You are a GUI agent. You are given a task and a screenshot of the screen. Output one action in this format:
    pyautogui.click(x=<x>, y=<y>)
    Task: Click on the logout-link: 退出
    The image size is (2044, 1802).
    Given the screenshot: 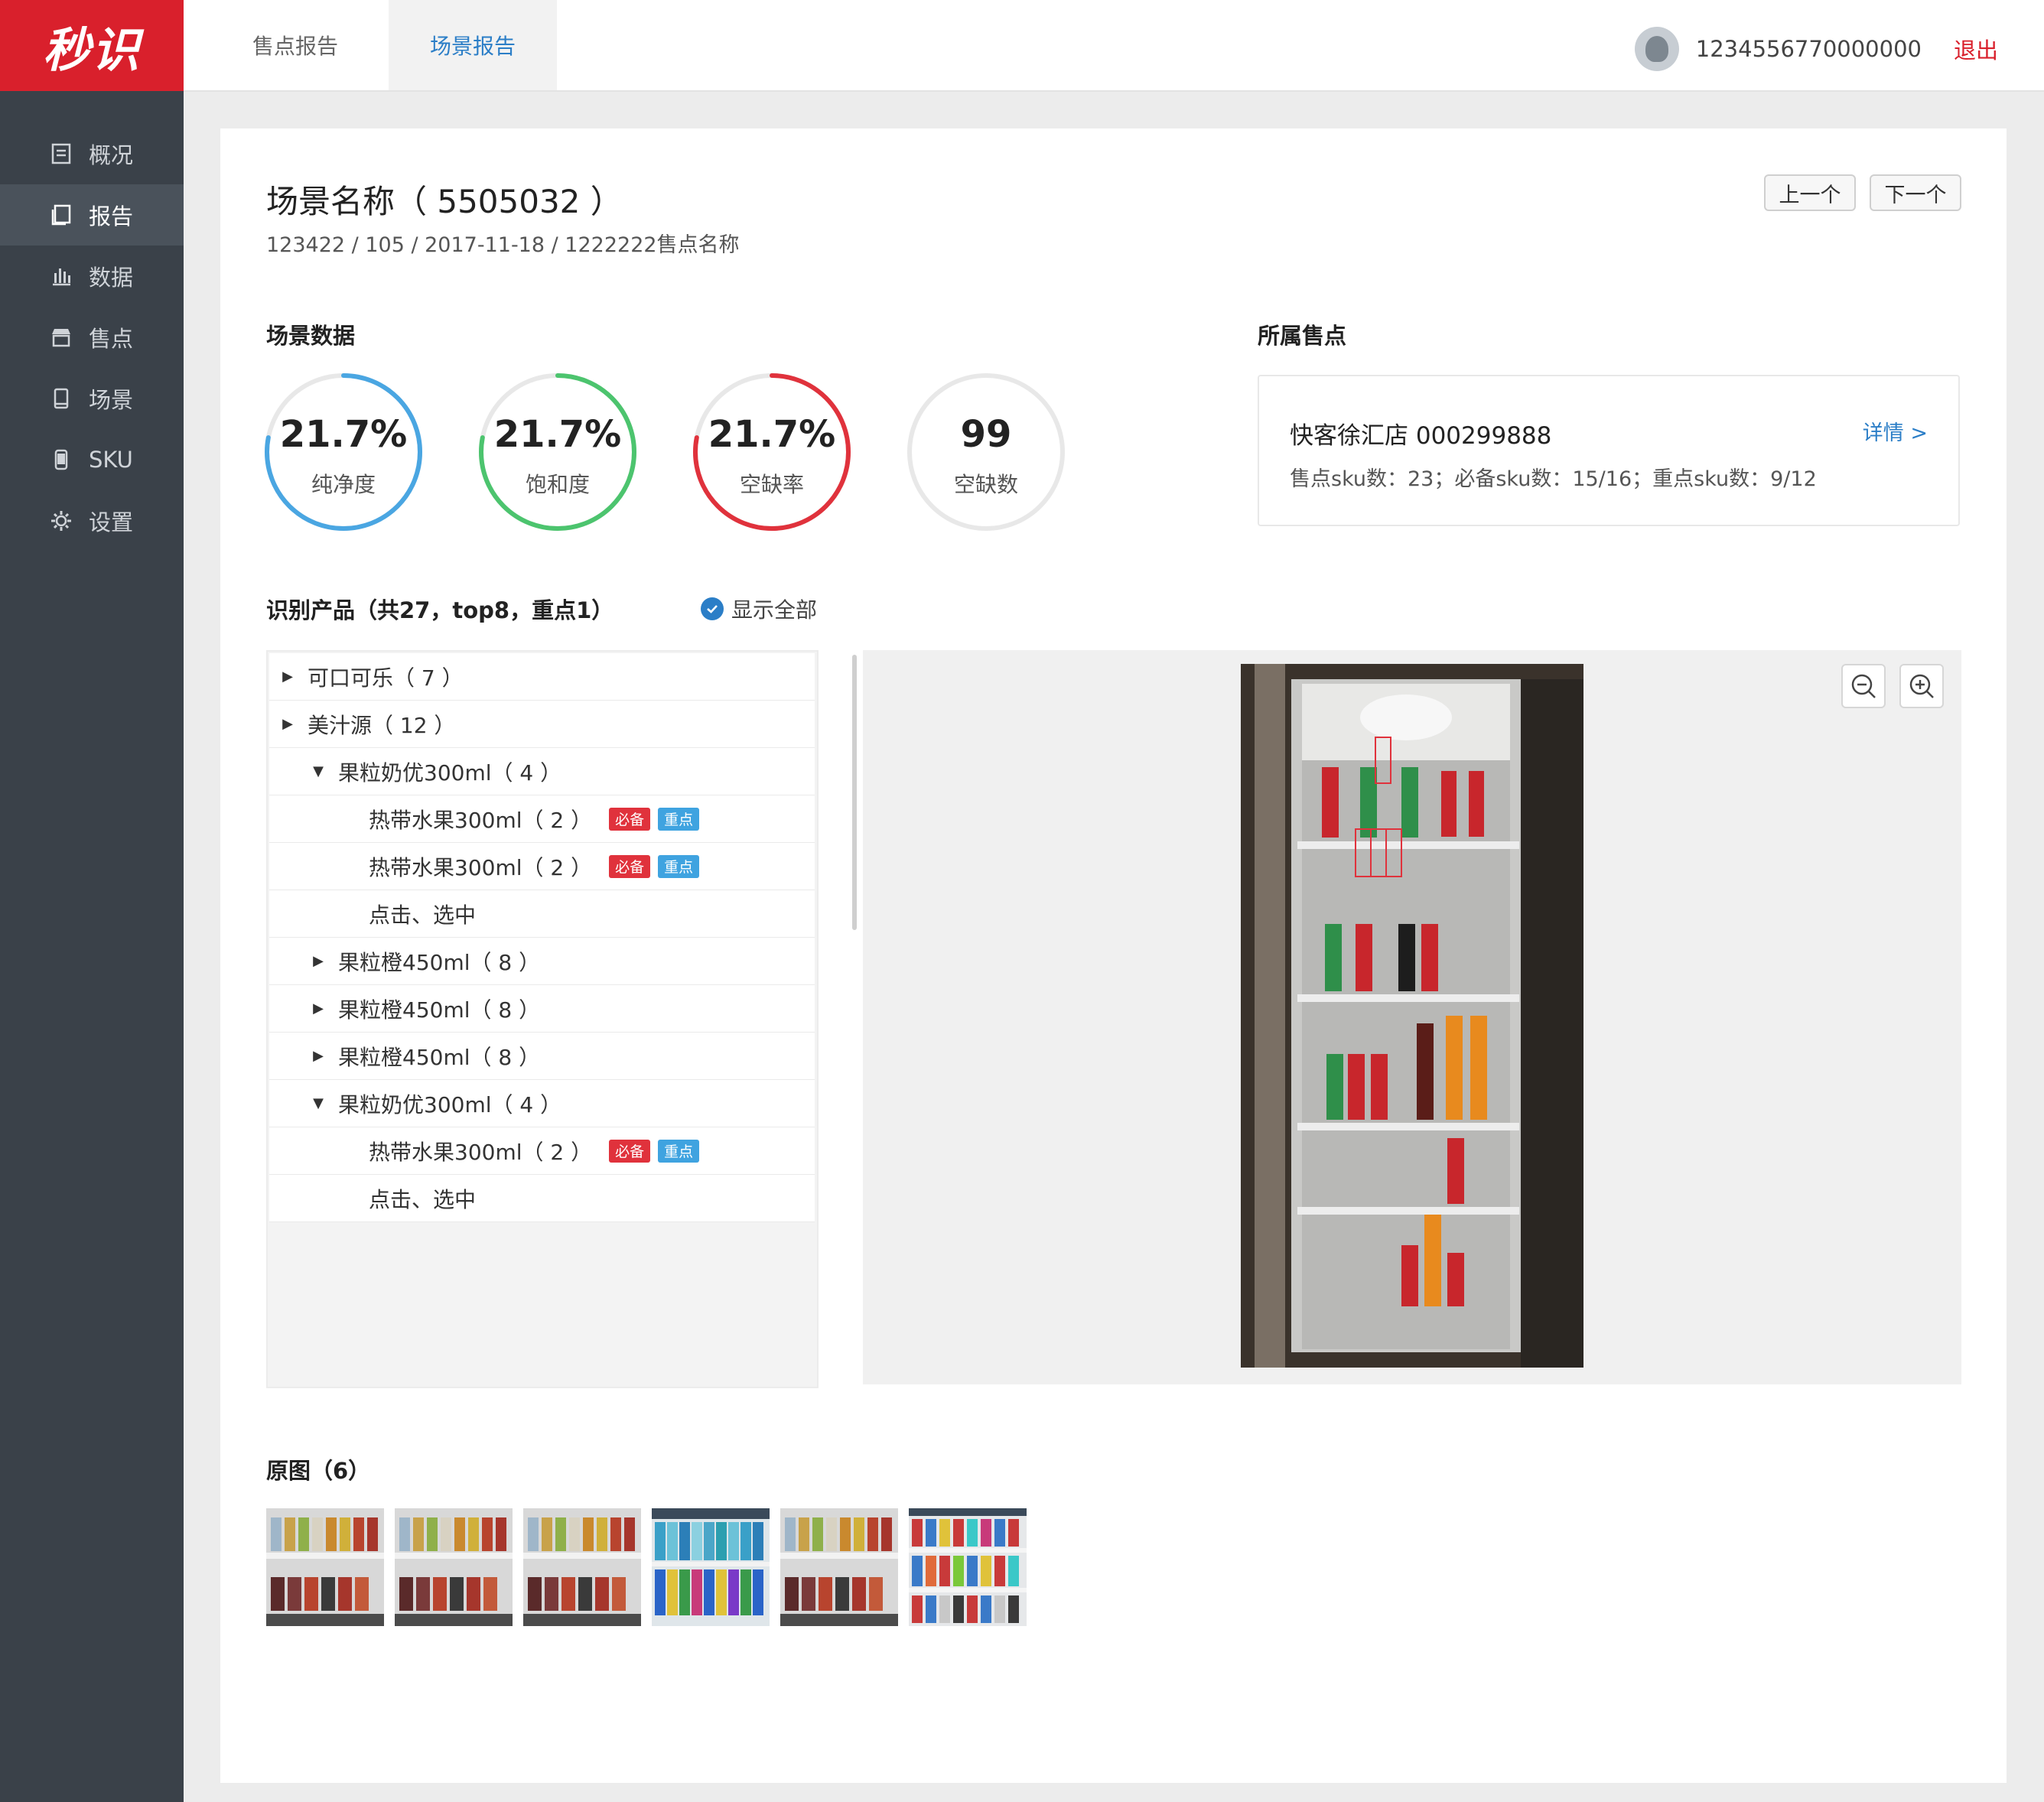 What is the action you would take?
    pyautogui.click(x=1976, y=49)
    